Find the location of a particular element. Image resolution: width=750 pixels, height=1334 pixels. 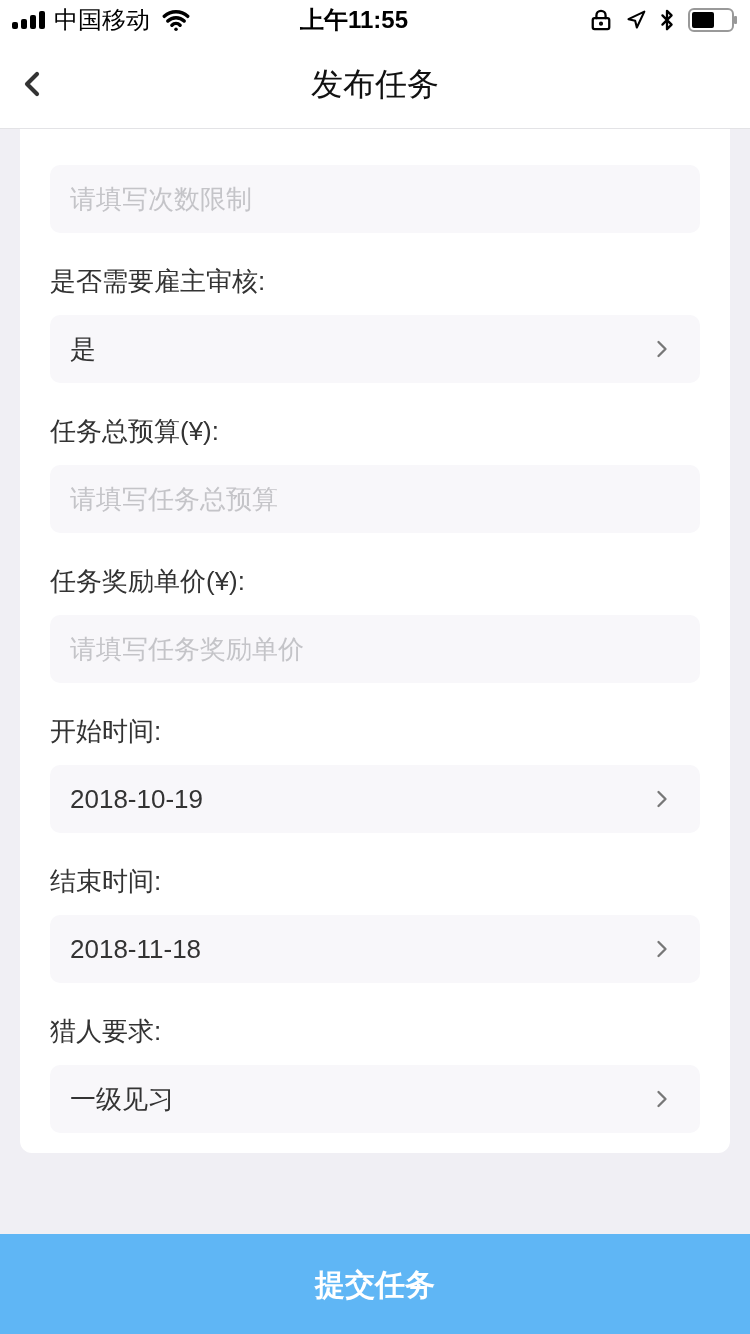

page-title: 发布任务 is located at coordinates (375, 84).